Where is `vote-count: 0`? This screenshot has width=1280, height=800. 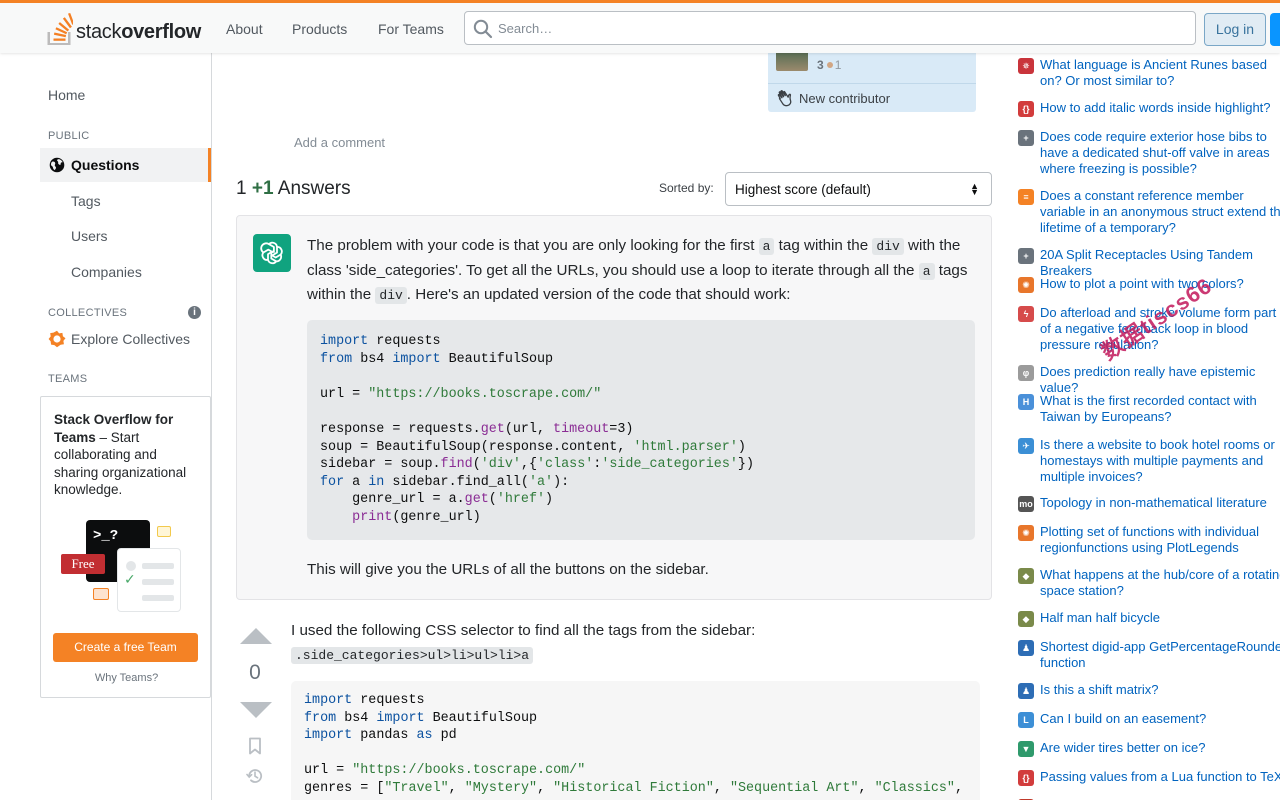 vote-count: 0 is located at coordinates (255, 672).